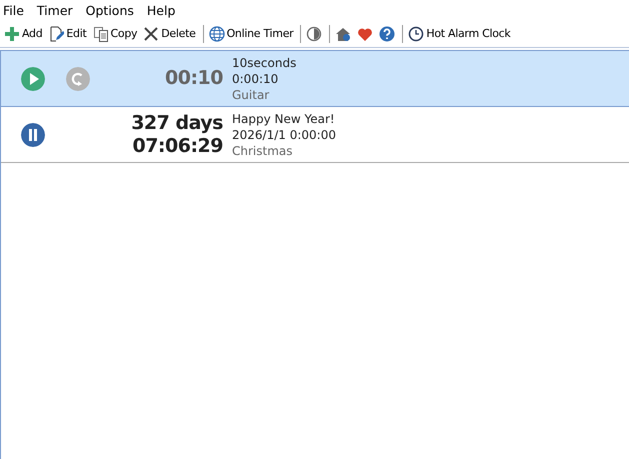  I want to click on heart-icon, so click(365, 34).